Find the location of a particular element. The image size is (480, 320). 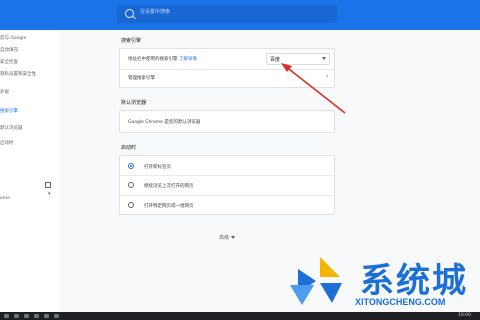

watermark-logo-icon is located at coordinates (316, 281).